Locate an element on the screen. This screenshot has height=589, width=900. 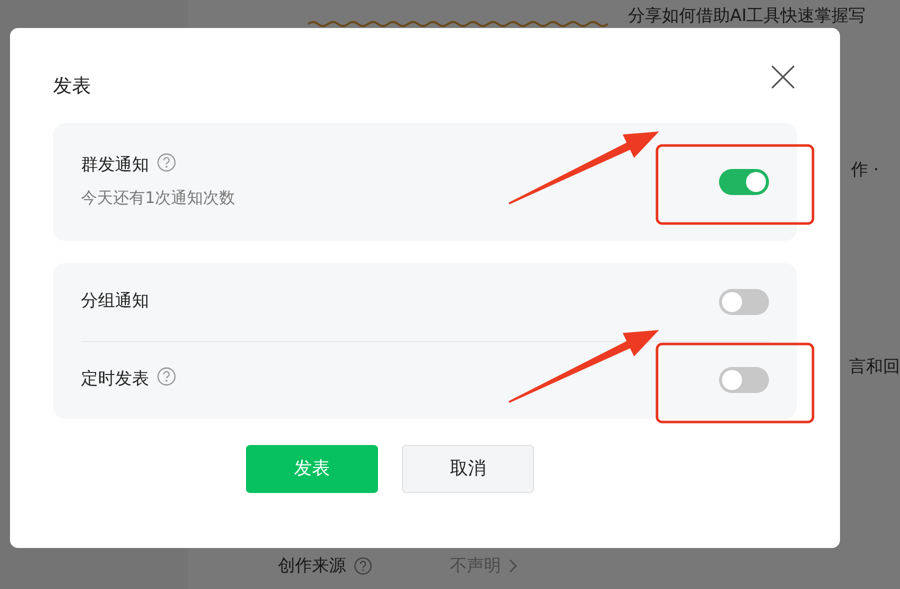
chevron-icon is located at coordinates (513, 566).